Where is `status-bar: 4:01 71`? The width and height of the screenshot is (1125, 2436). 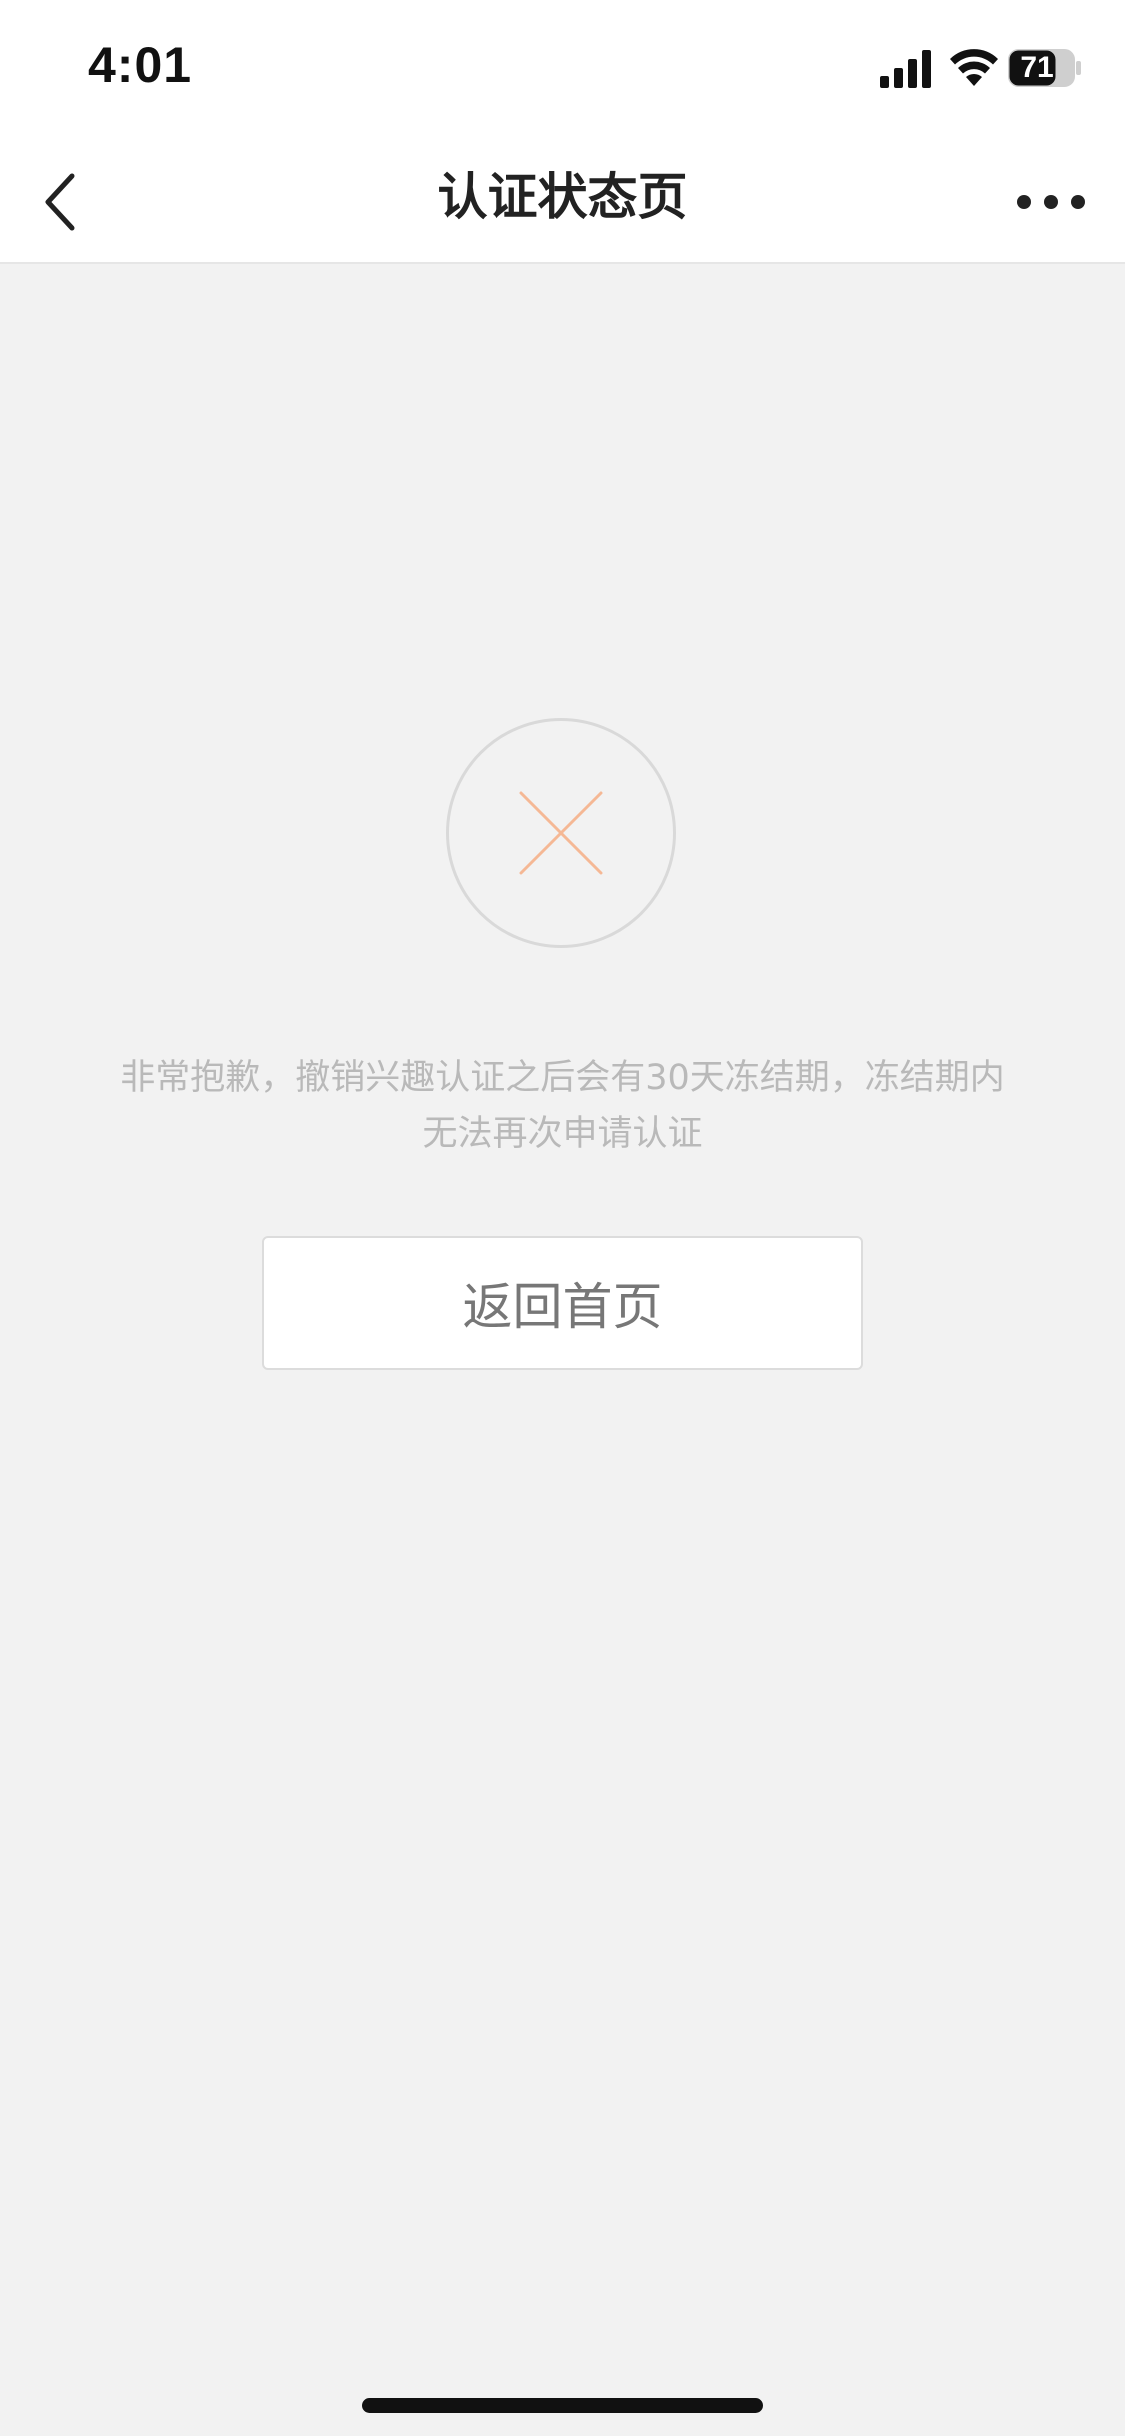
status-bar: 4:01 71 is located at coordinates (562, 66).